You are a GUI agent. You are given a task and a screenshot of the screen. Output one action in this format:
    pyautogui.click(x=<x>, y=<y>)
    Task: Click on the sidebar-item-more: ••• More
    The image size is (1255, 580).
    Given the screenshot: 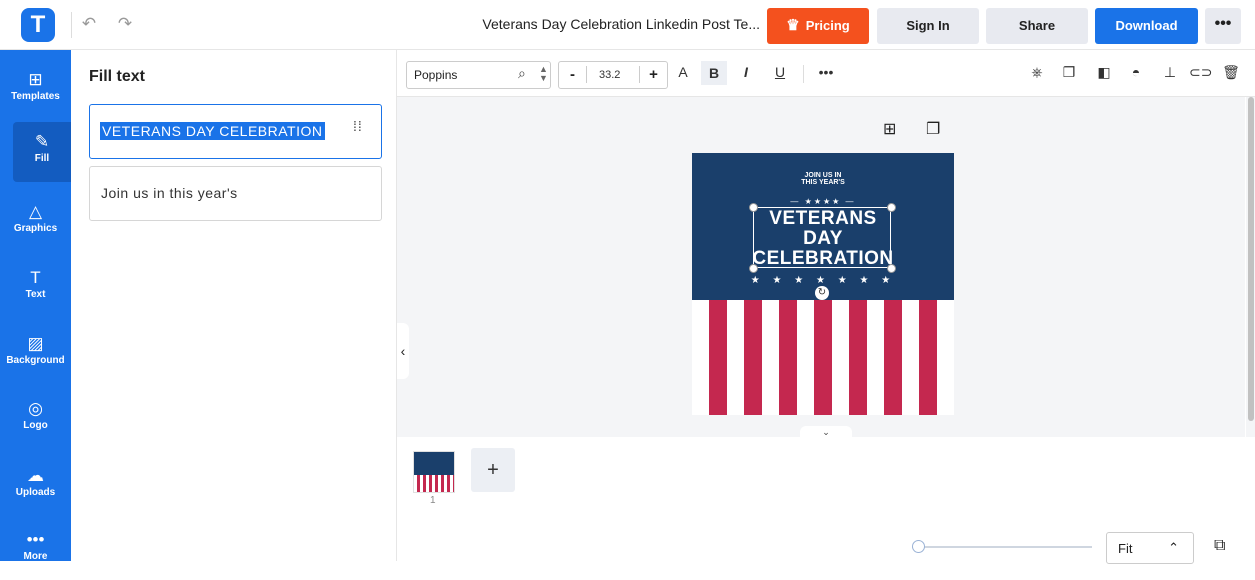 What is the action you would take?
    pyautogui.click(x=35, y=550)
    